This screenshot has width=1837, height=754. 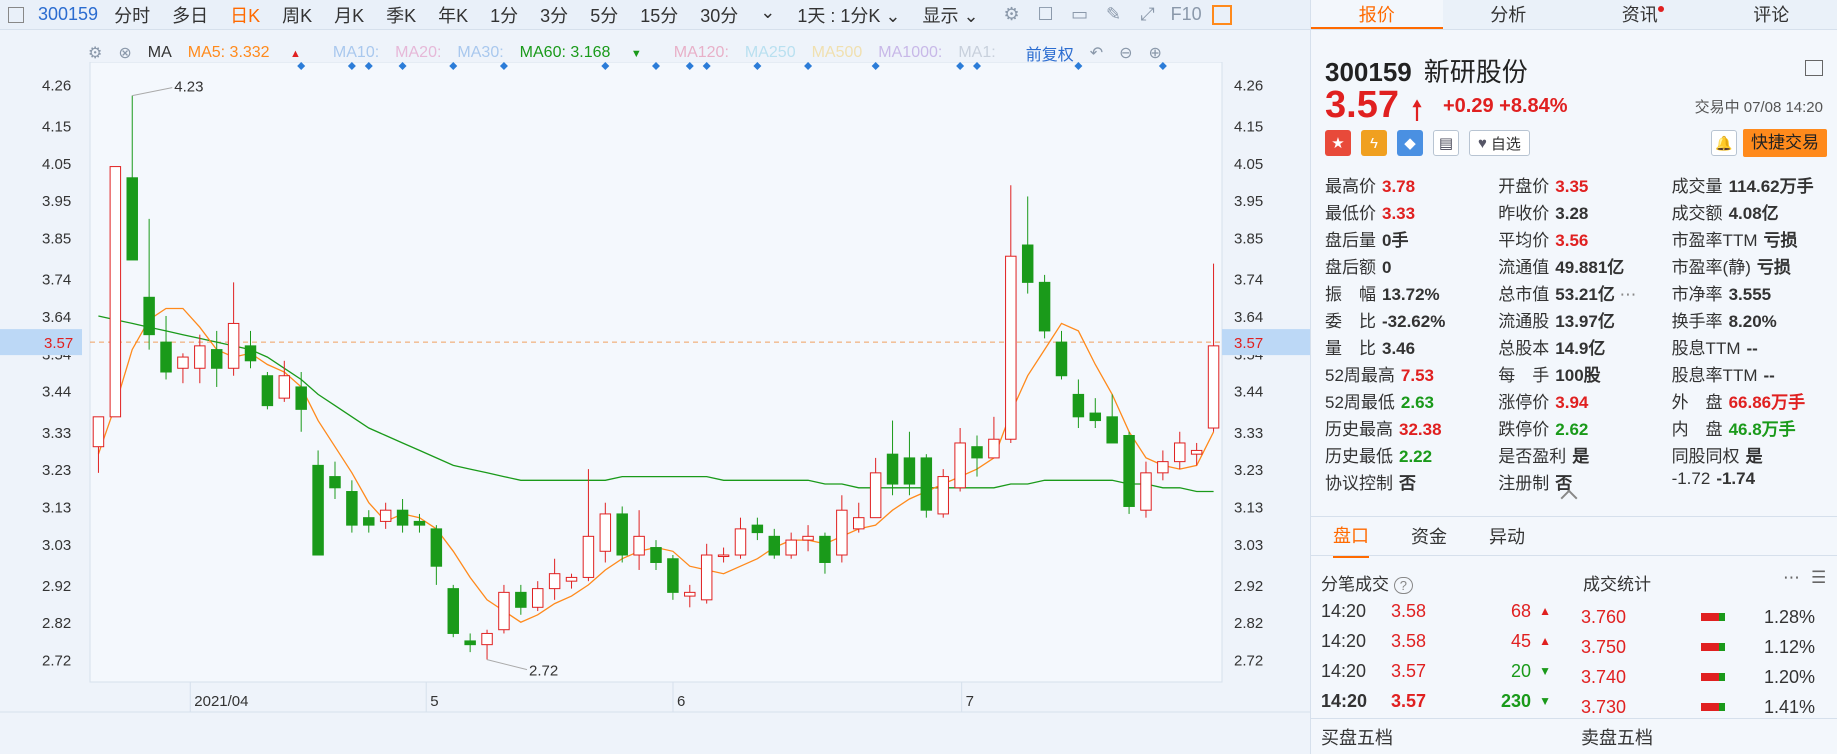 What do you see at coordinates (1080, 14) in the screenshot?
I see `camera-icon: ▭` at bounding box center [1080, 14].